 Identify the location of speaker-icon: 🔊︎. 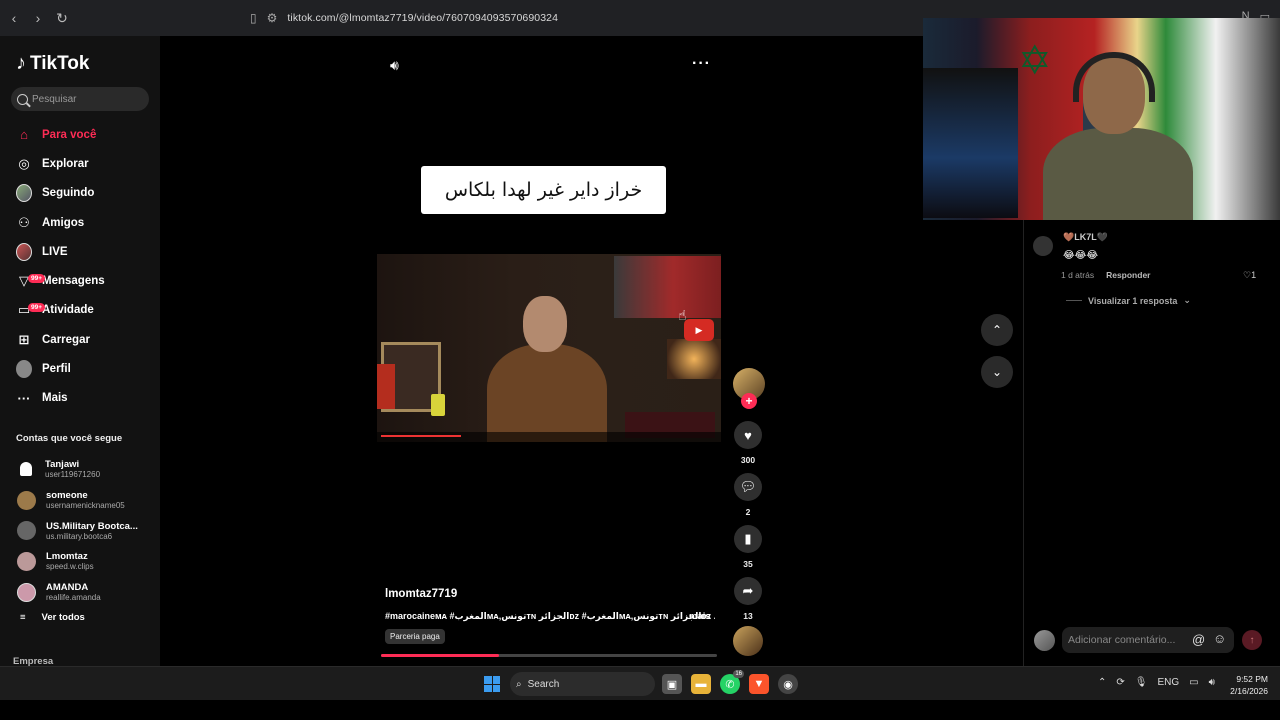
(1212, 682).